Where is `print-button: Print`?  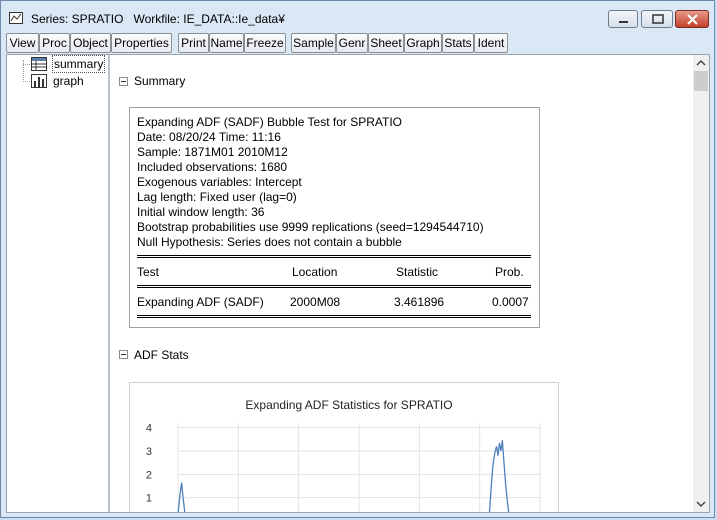
print-button: Print is located at coordinates (193, 43).